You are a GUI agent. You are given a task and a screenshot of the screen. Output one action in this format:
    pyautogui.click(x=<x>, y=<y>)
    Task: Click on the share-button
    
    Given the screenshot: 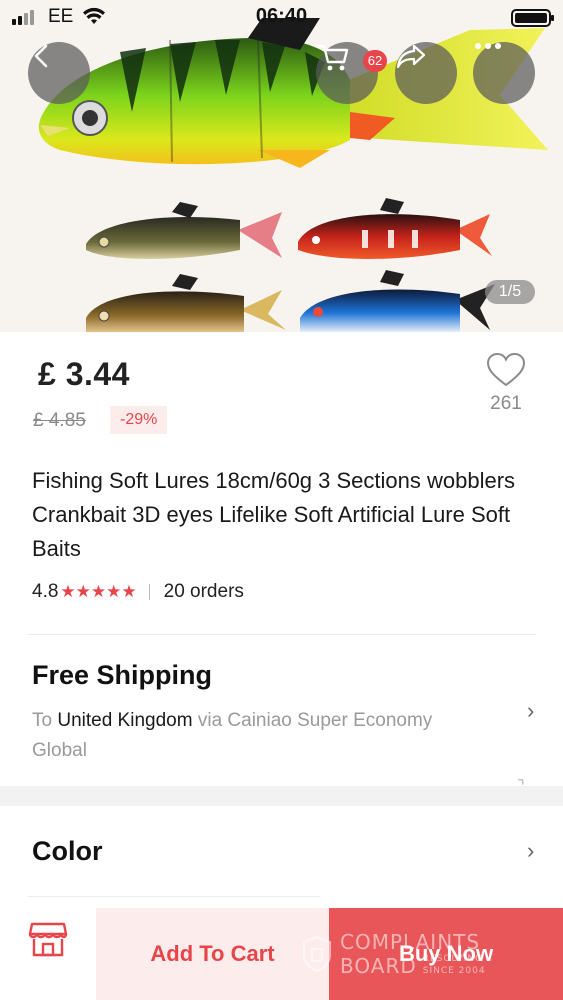 What is the action you would take?
    pyautogui.click(x=426, y=73)
    